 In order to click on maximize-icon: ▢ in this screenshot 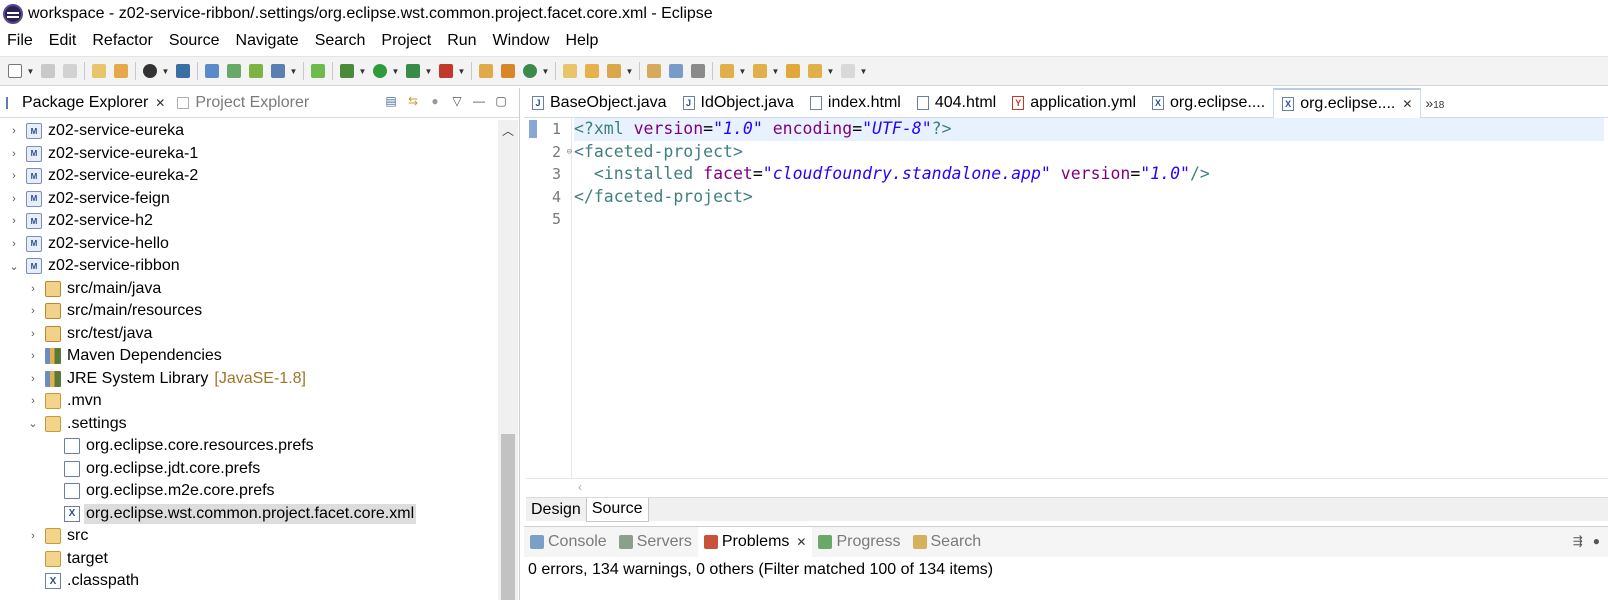, I will do `click(501, 101)`.